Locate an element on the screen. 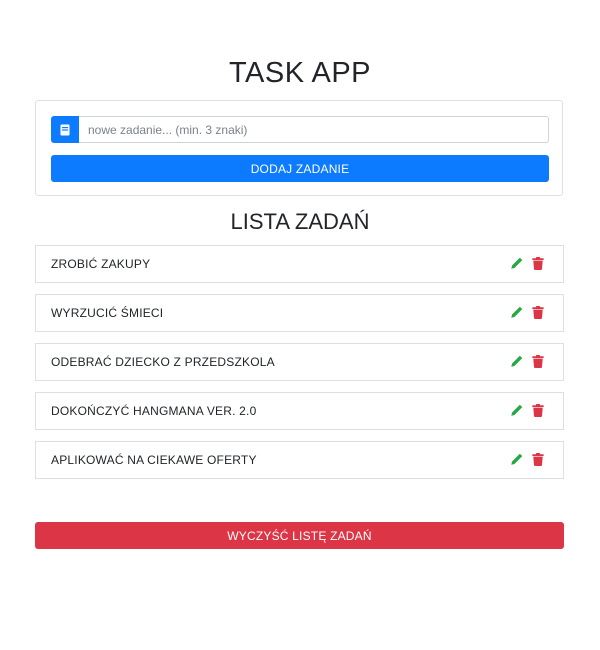 The width and height of the screenshot is (600, 650). add-task-button: DODAJ ZADANIE is located at coordinates (300, 168).